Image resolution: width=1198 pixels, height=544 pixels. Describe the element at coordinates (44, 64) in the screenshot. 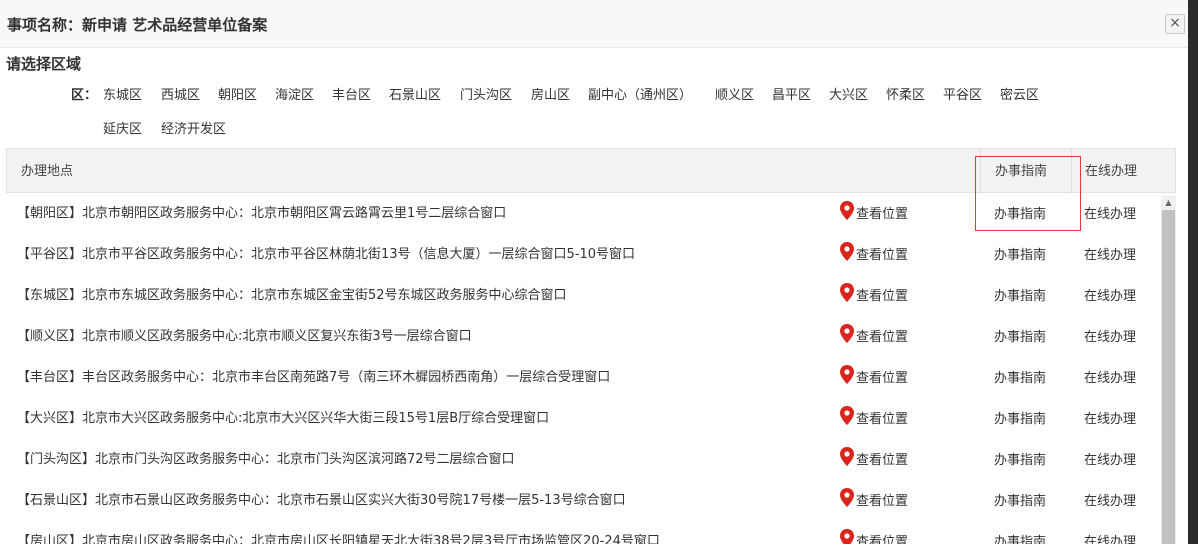

I see `select-region-heading: 请选择区域` at that location.